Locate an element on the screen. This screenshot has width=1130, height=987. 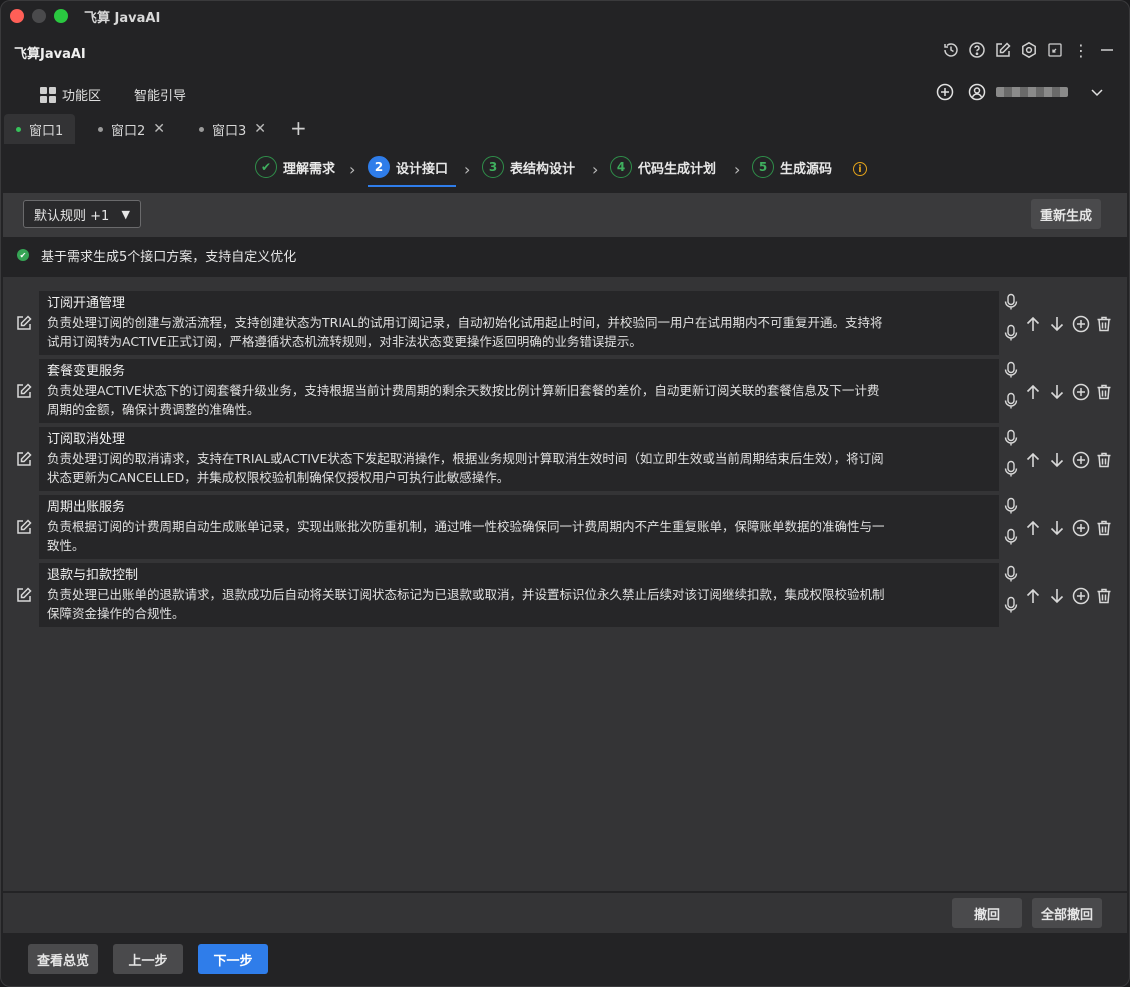
overview-button: 查看总览 is located at coordinates (63, 959).